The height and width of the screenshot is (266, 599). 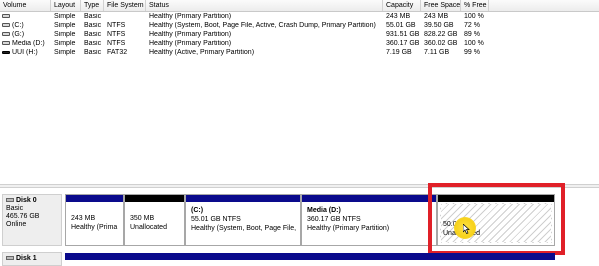 What do you see at coordinates (94, 227) in the screenshot?
I see `partition-status: Healthy (Prima` at bounding box center [94, 227].